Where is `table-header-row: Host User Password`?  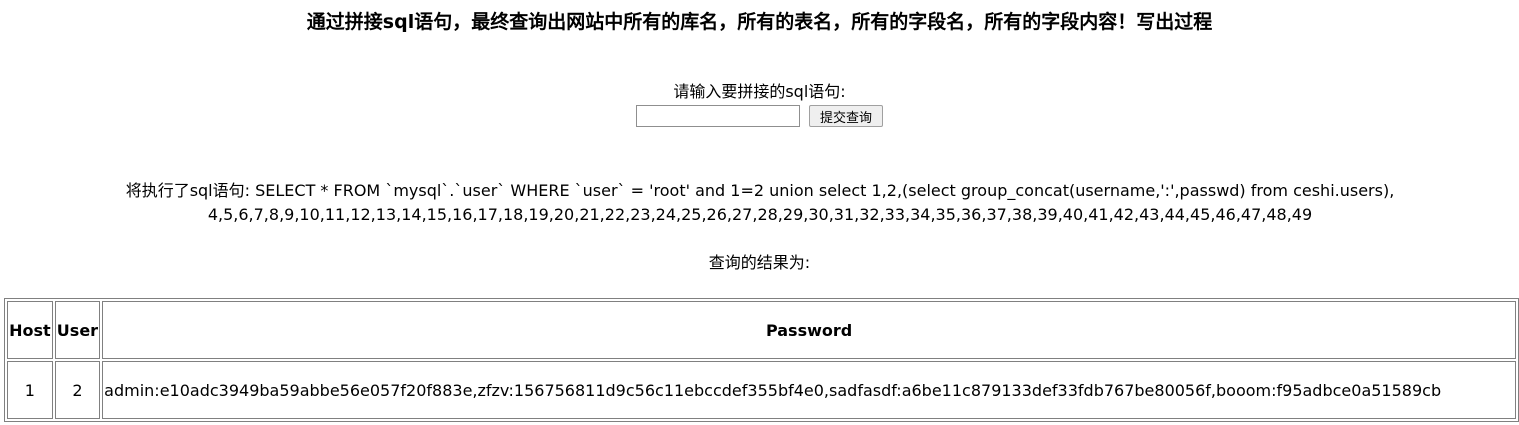
table-header-row: Host User Password is located at coordinates (761, 330).